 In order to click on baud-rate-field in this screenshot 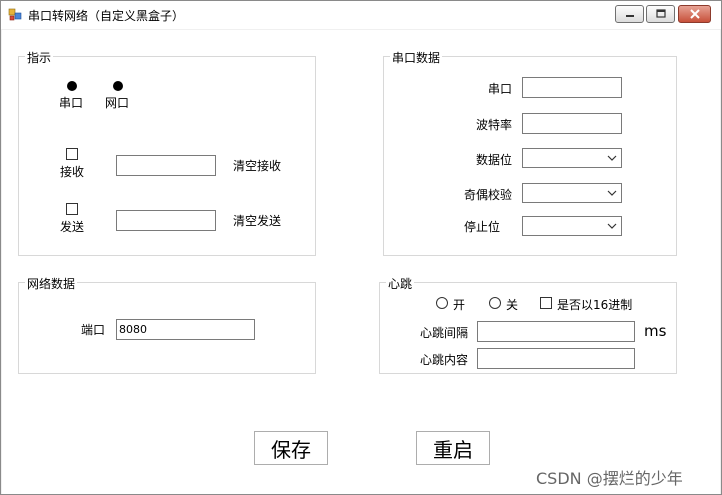, I will do `click(572, 123)`.